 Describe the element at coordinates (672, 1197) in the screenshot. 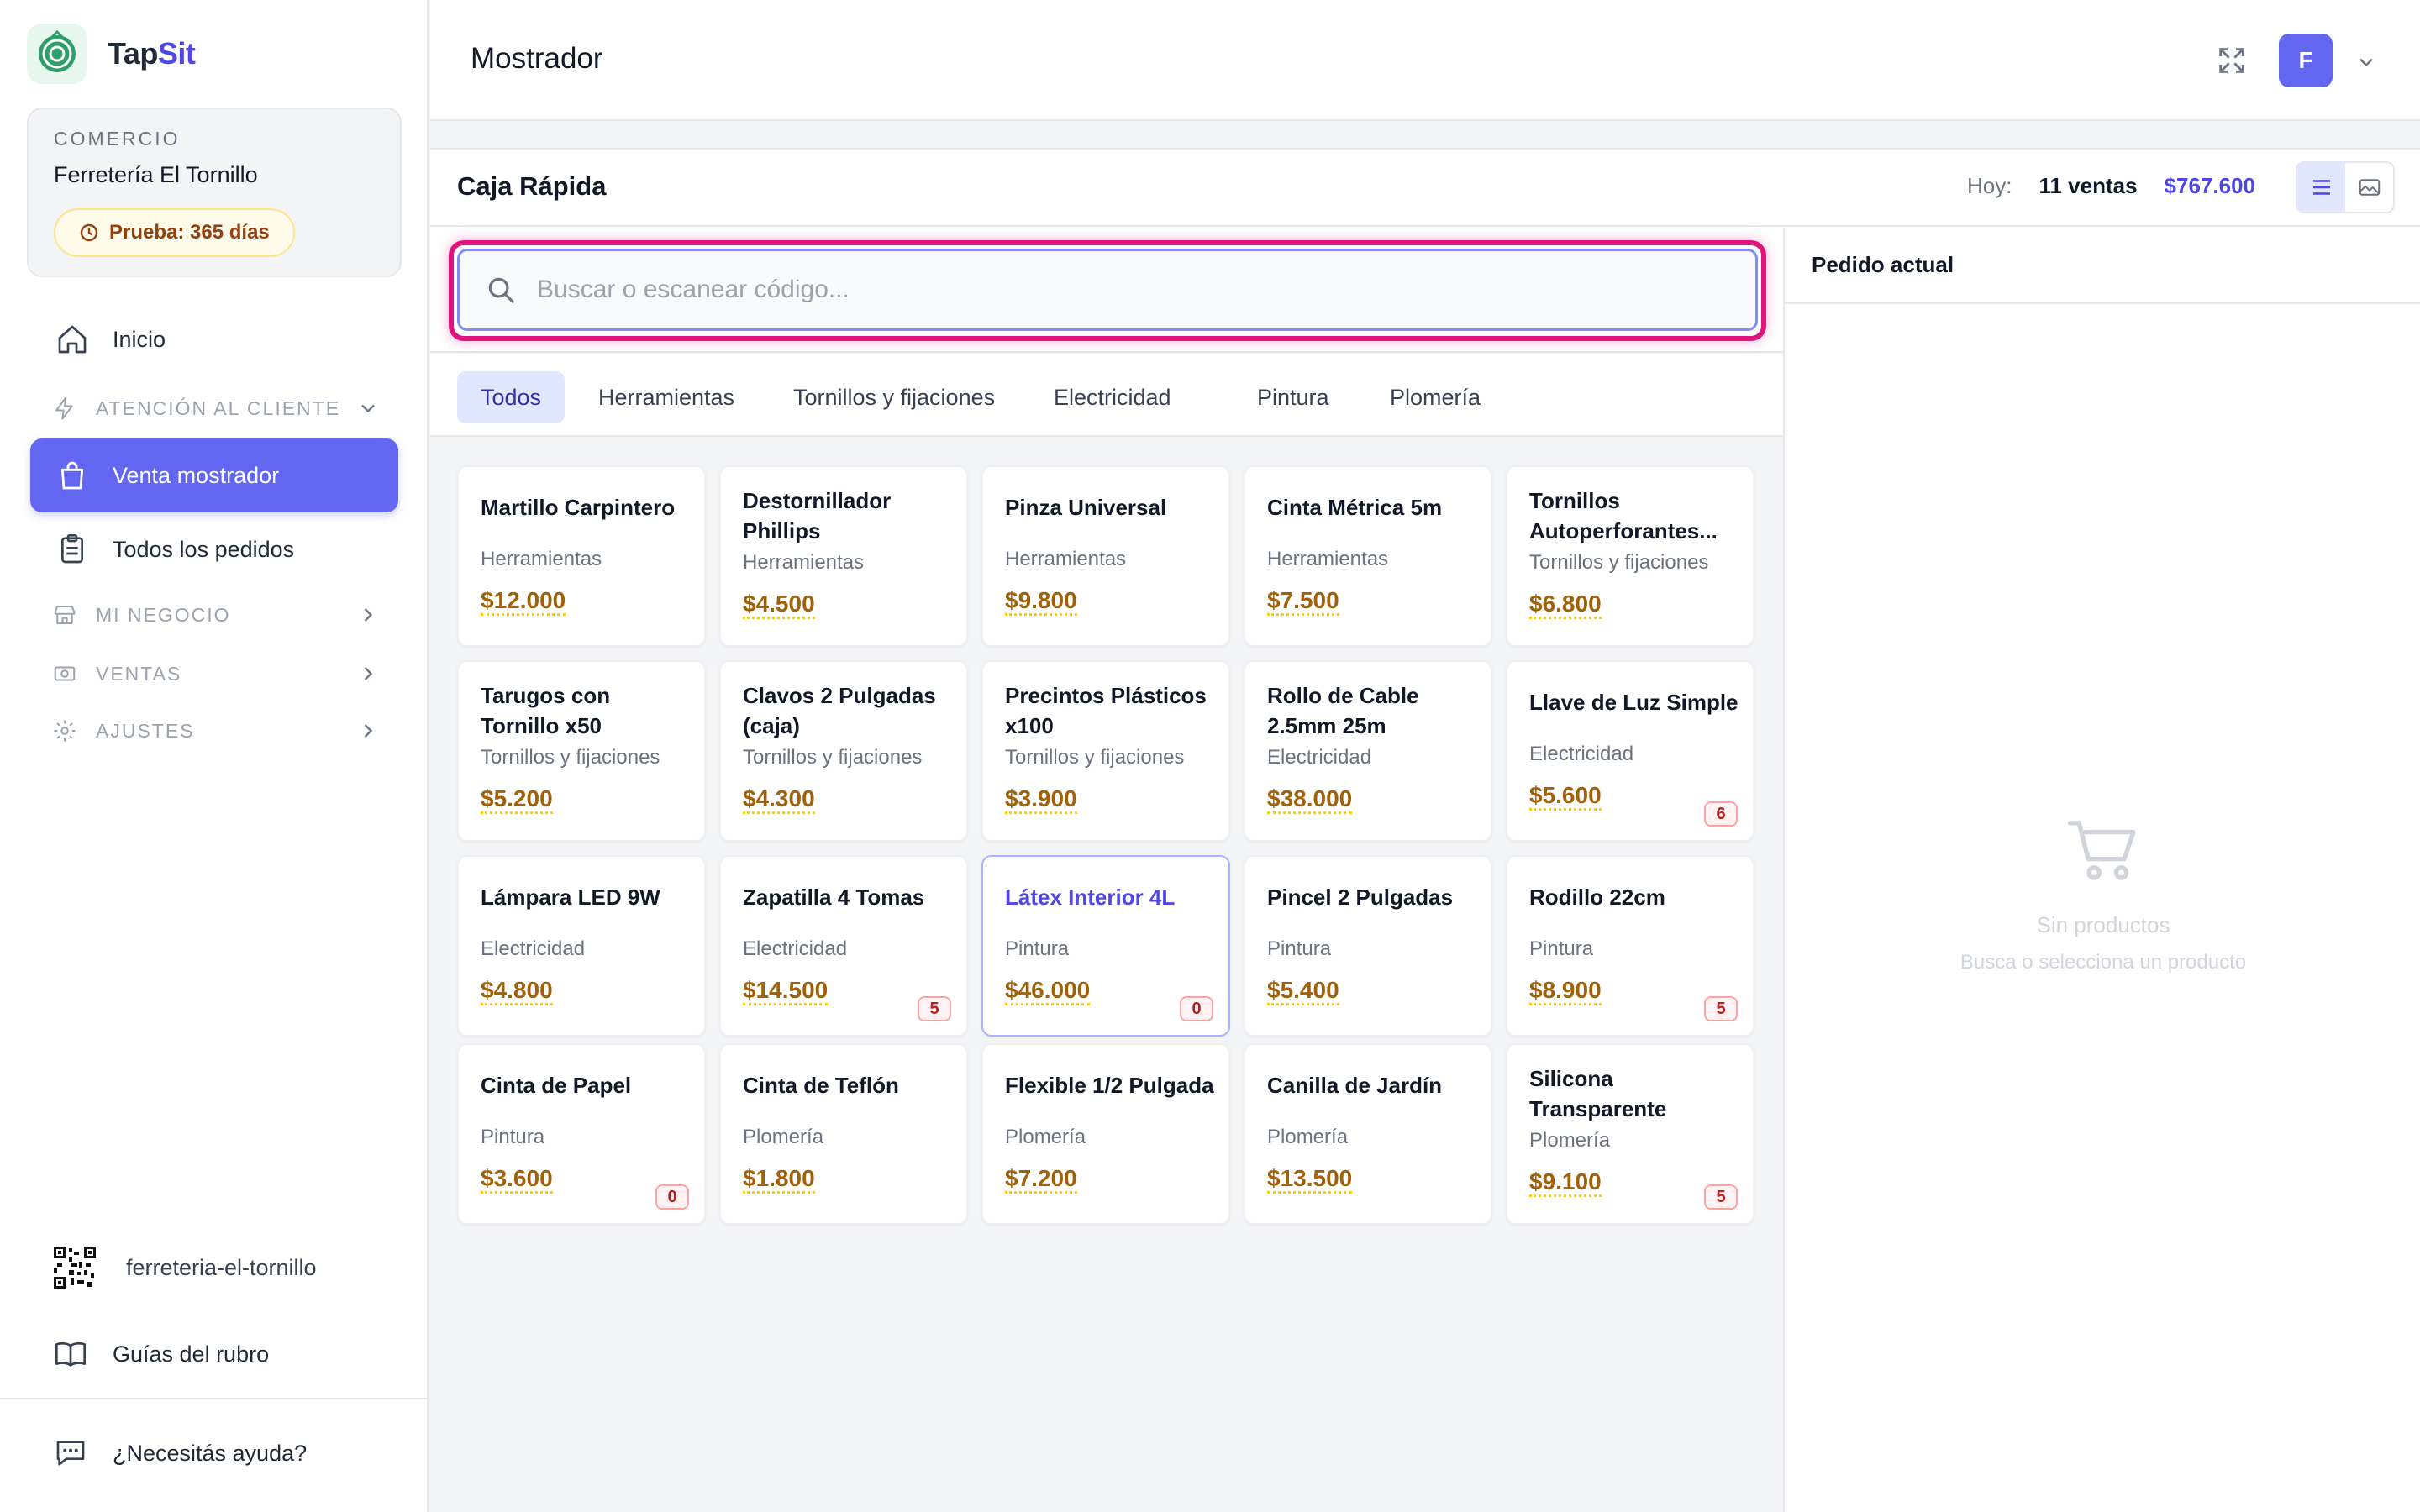

I see `stock-badge: 0` at that location.